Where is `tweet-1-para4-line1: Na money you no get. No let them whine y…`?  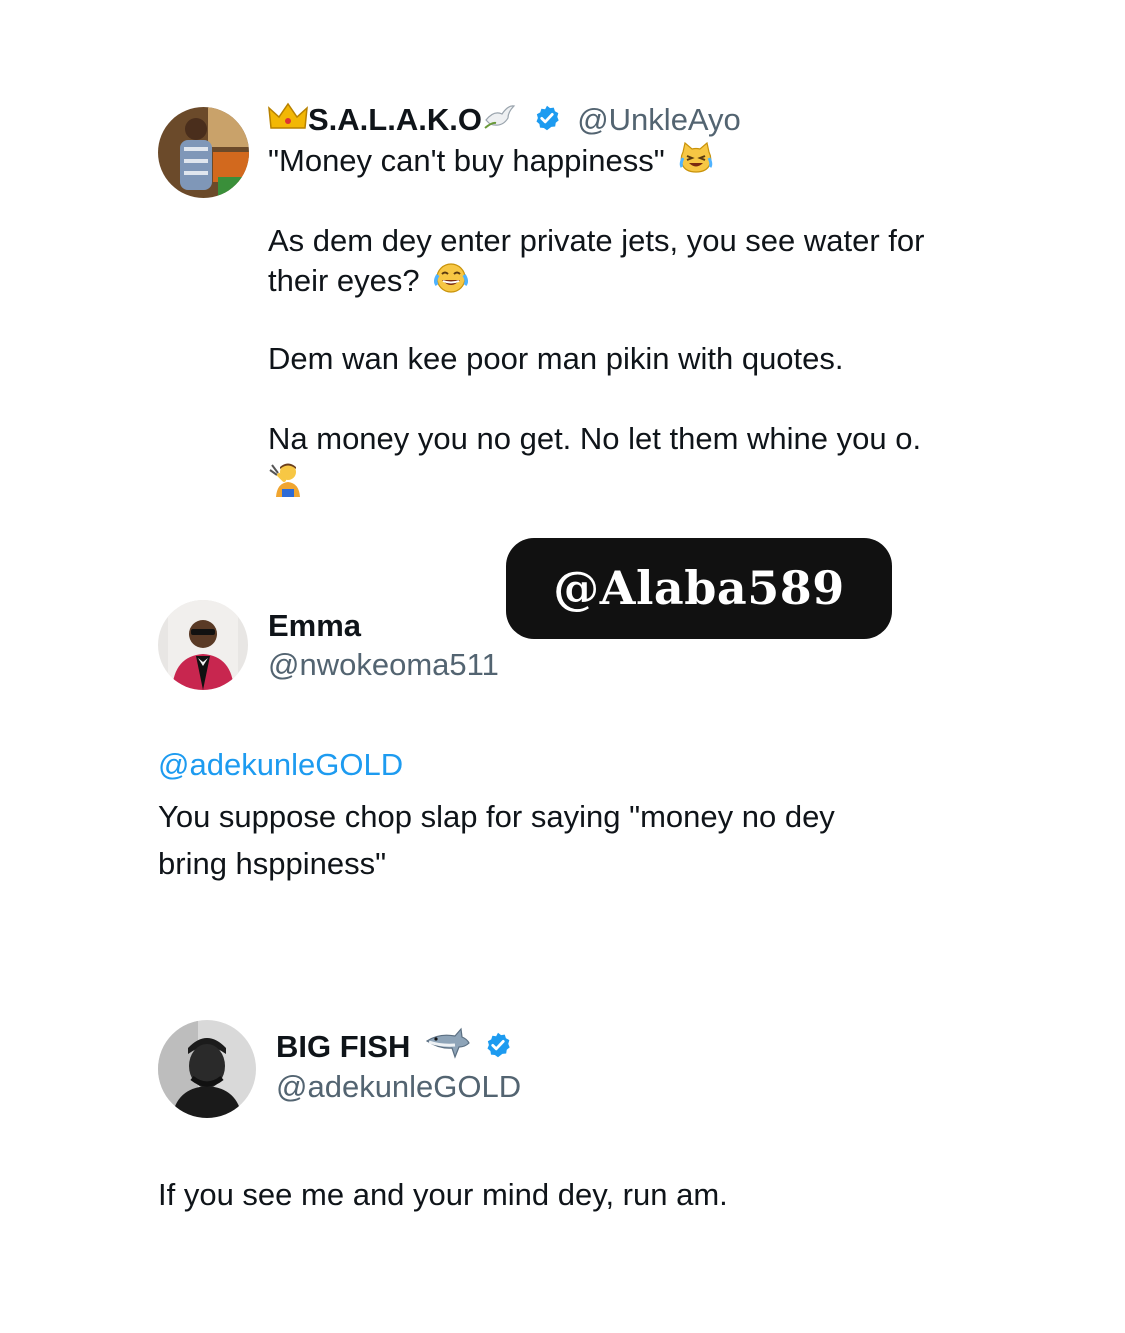
tweet-1-para4-line1: Na money you no get. No let them whine y… is located at coordinates (595, 438).